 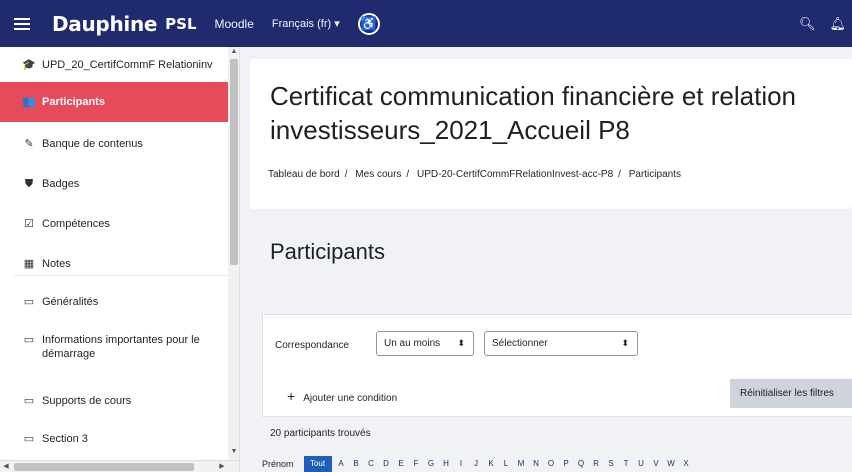 I want to click on sidebar-item-participants: 👥 Participants, so click(x=114, y=102).